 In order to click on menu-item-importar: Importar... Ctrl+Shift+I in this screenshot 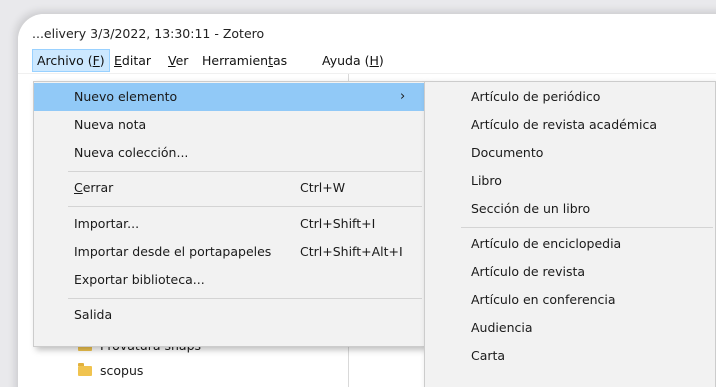, I will do `click(229, 224)`.